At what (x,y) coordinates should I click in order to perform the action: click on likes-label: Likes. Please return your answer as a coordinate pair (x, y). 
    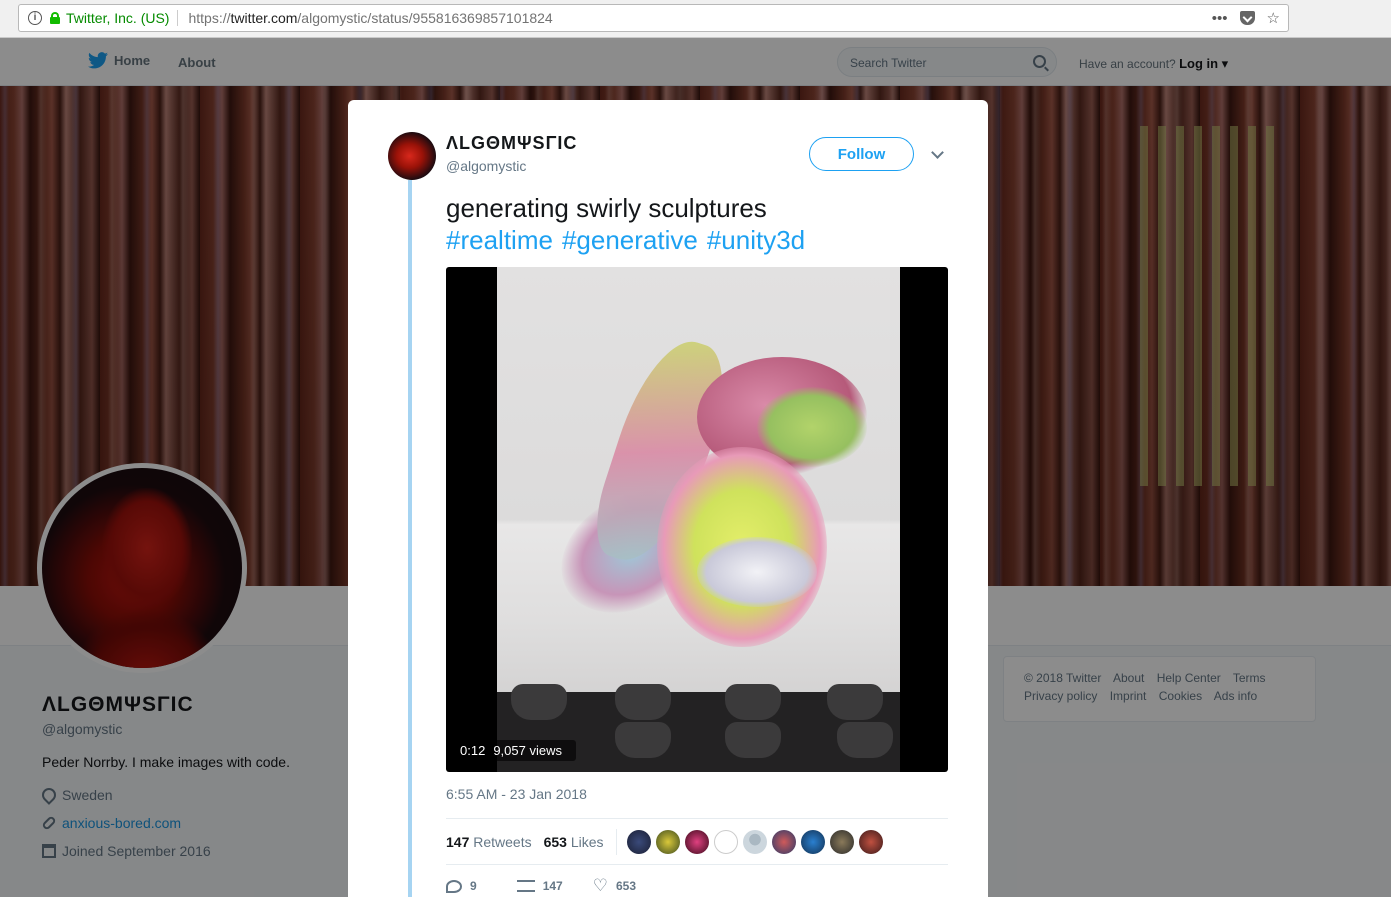
    Looking at the image, I should click on (587, 841).